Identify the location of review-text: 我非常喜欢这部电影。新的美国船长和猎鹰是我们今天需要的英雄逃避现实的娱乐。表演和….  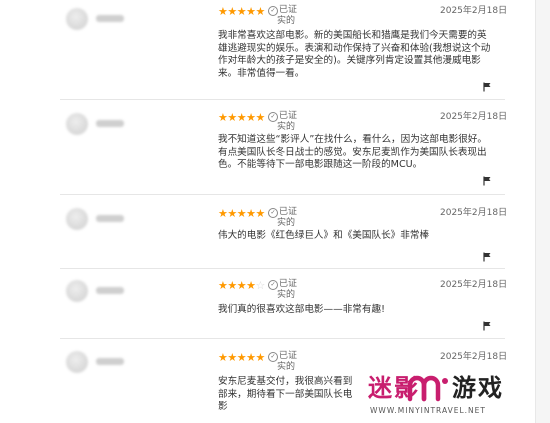
(354, 54).